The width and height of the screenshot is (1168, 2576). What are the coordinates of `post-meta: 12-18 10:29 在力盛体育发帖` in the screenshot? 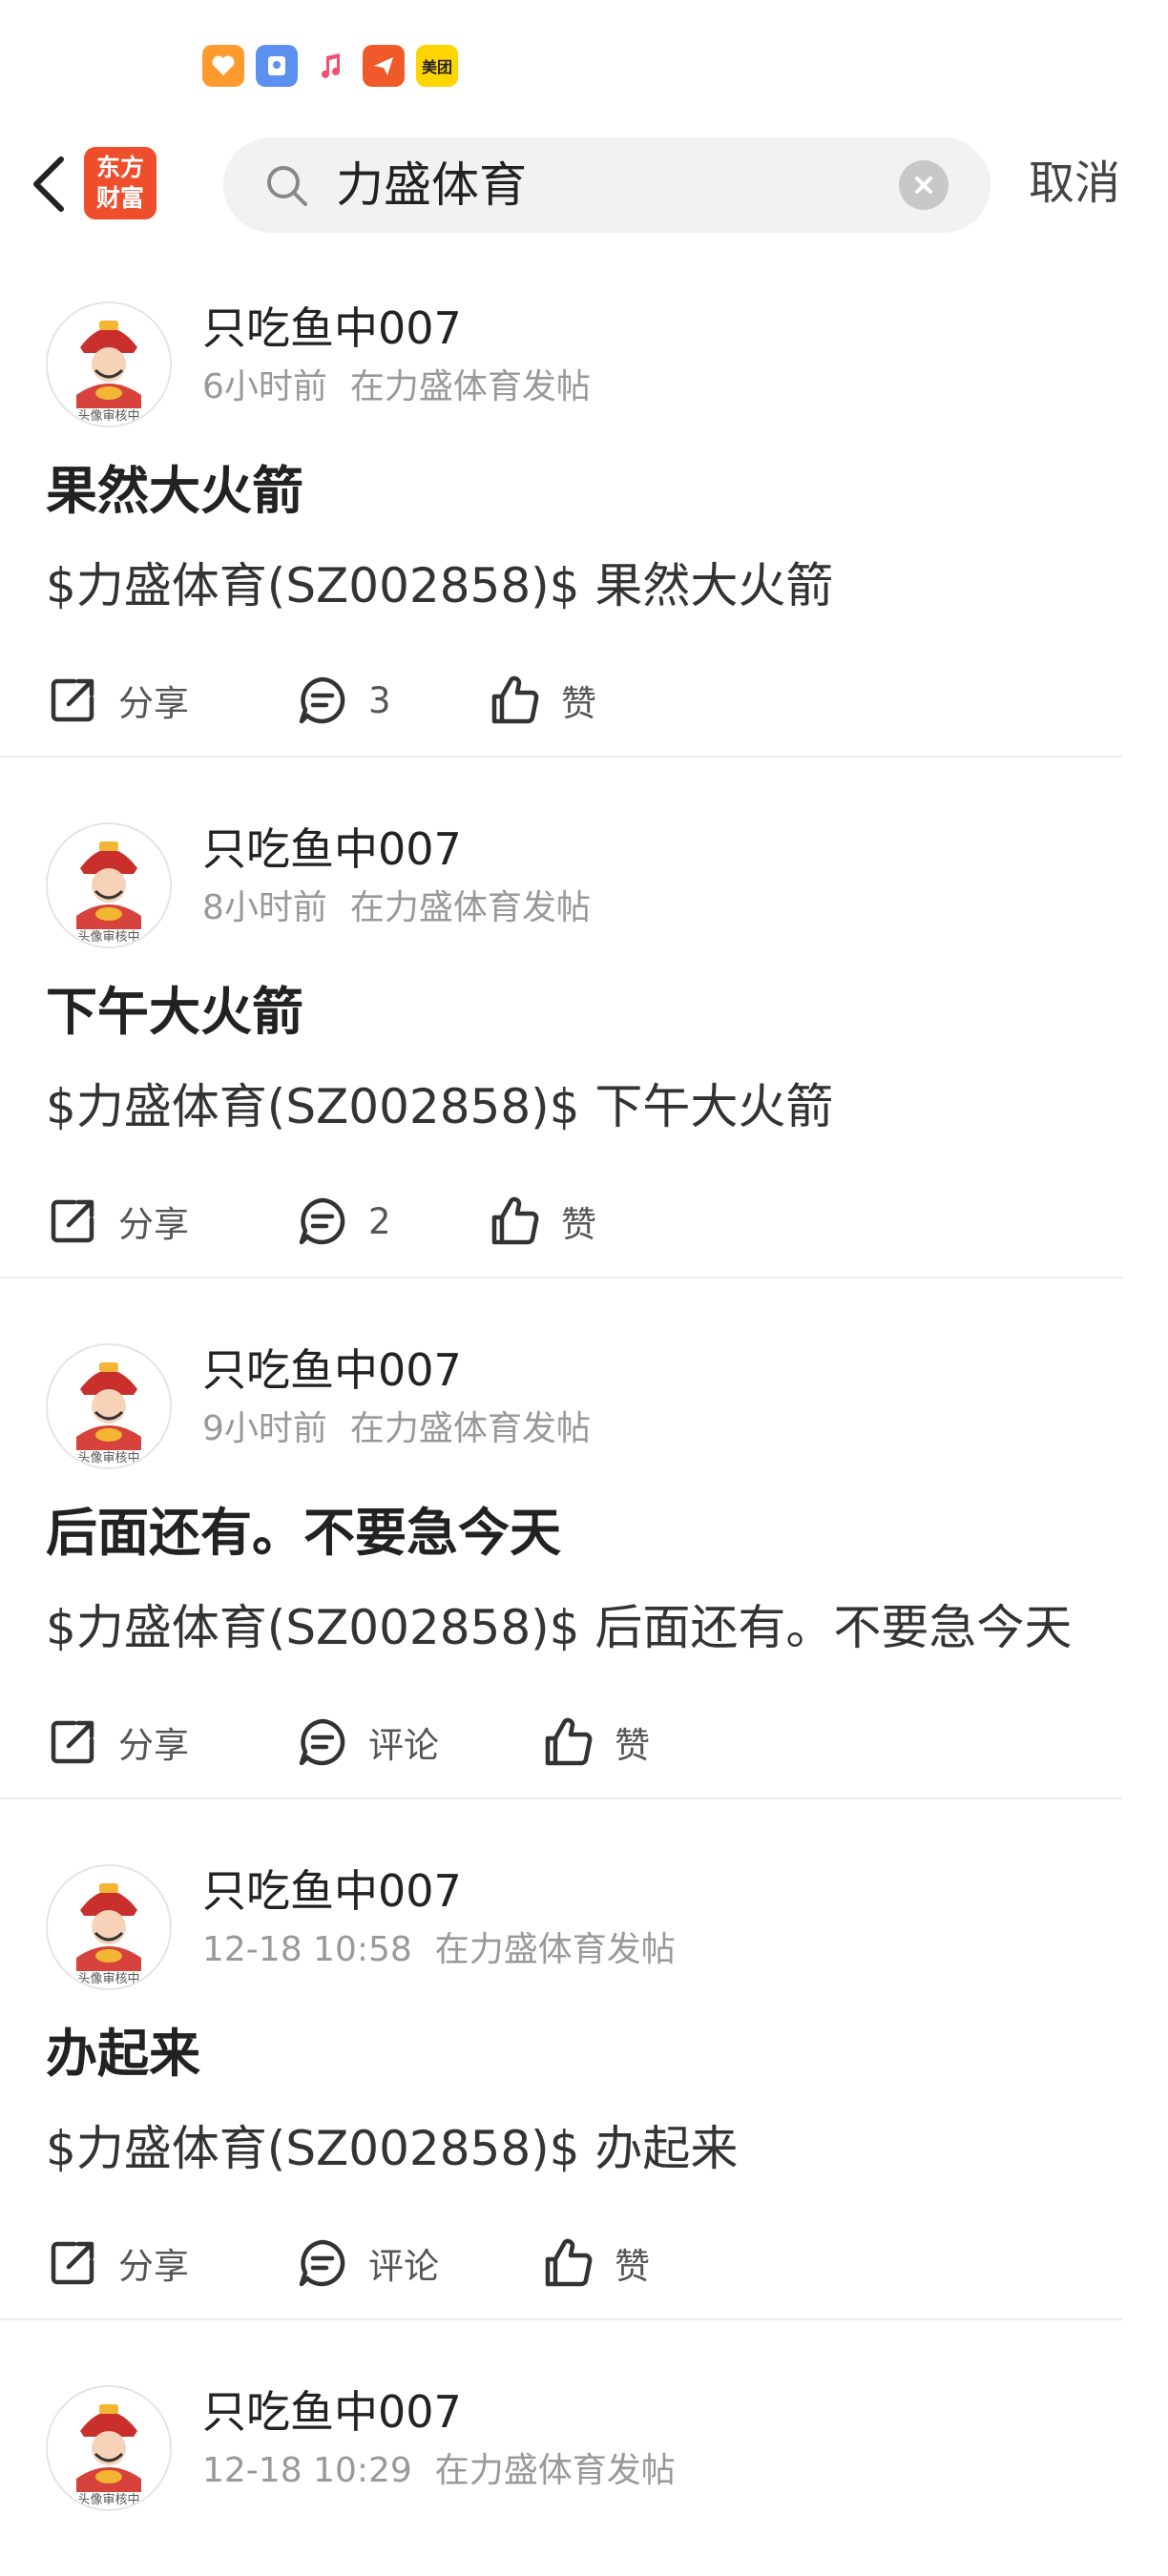 It's located at (439, 2471).